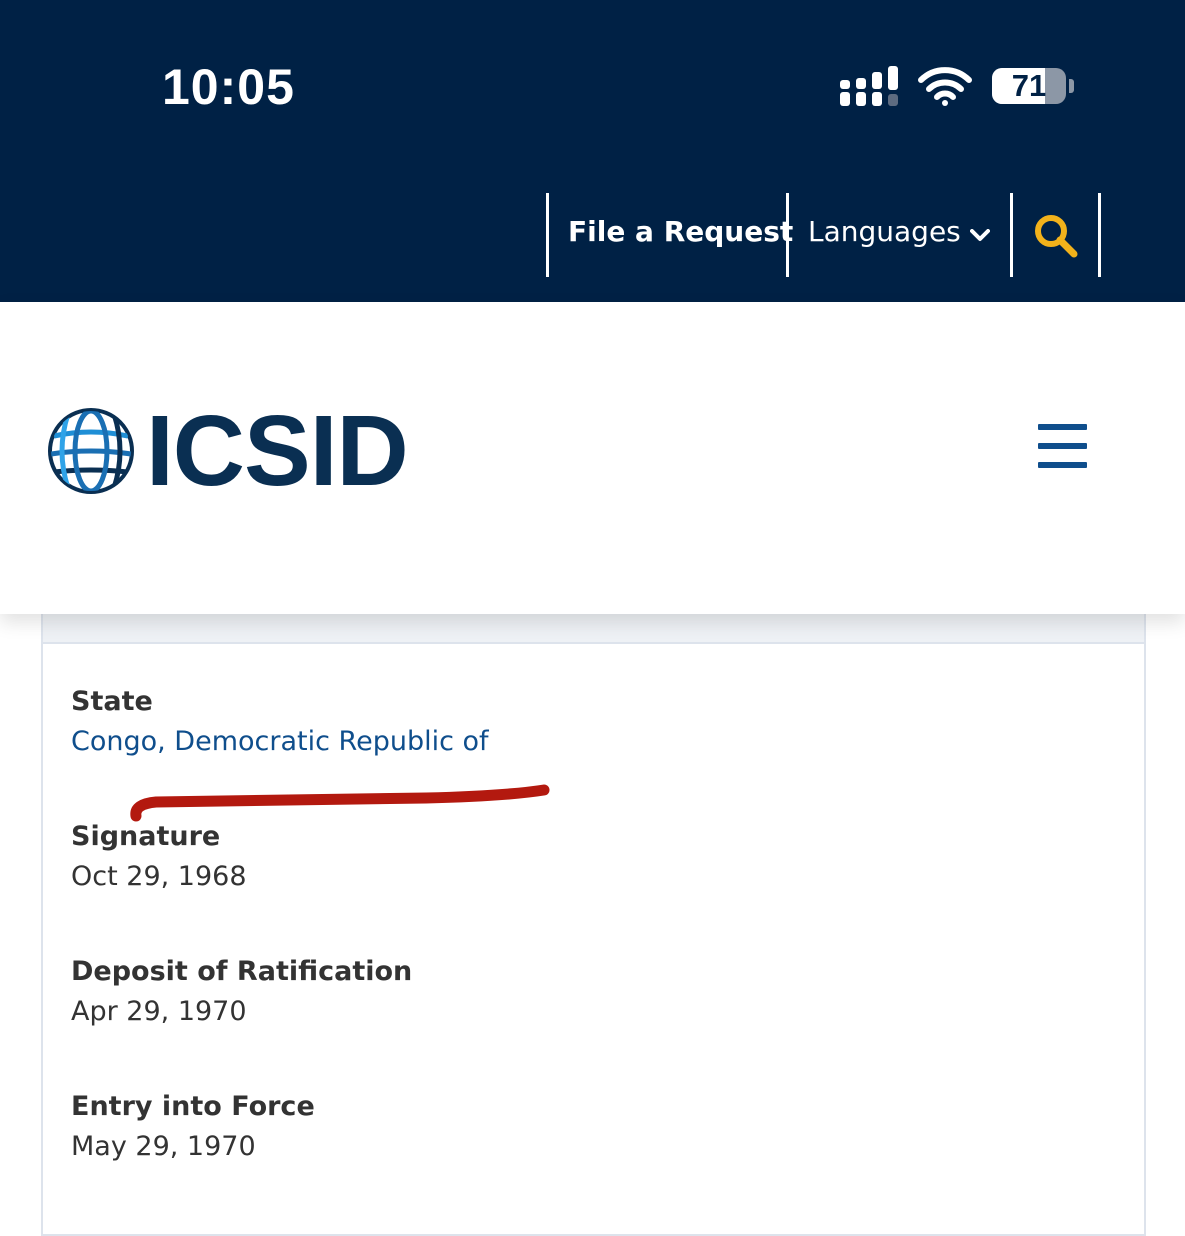 The height and width of the screenshot is (1236, 1185). I want to click on battery-body: 71, so click(1029, 86).